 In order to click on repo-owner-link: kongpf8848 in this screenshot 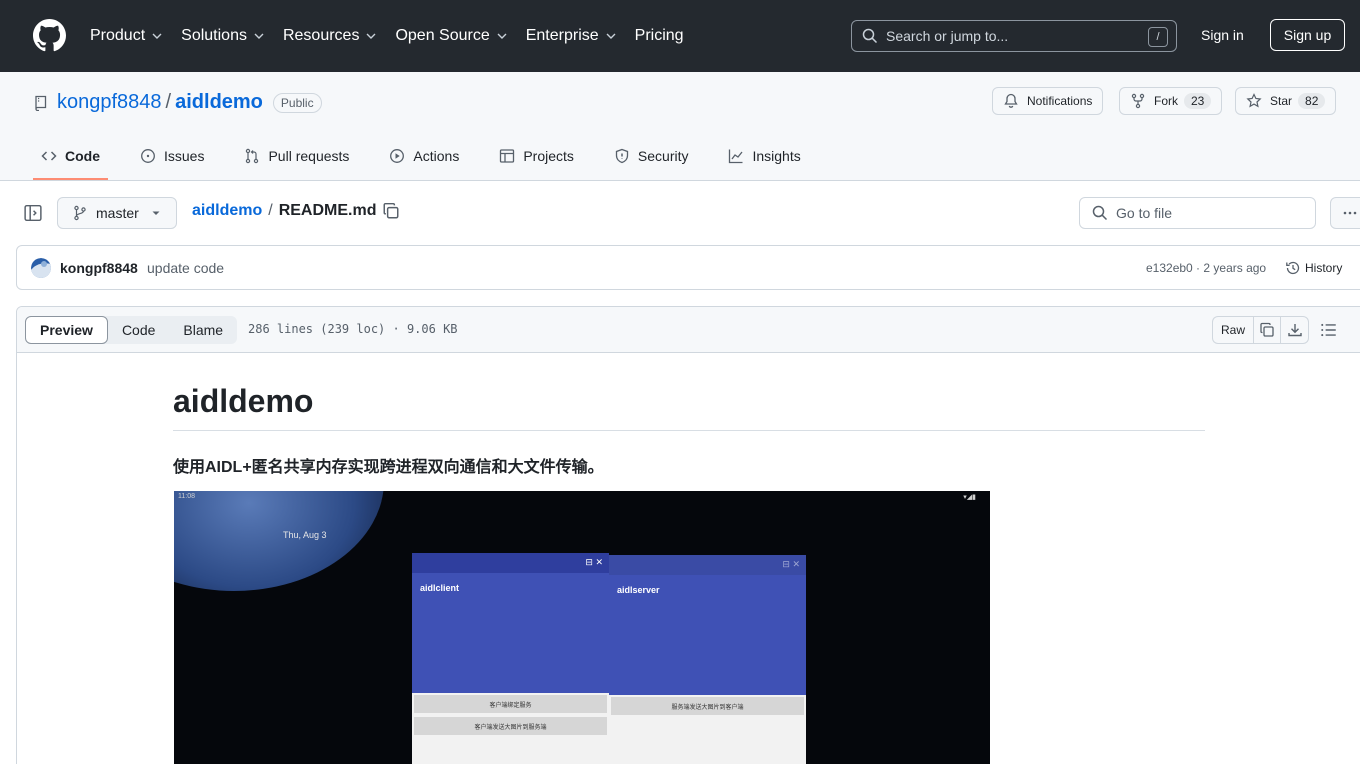, I will do `click(109, 102)`.